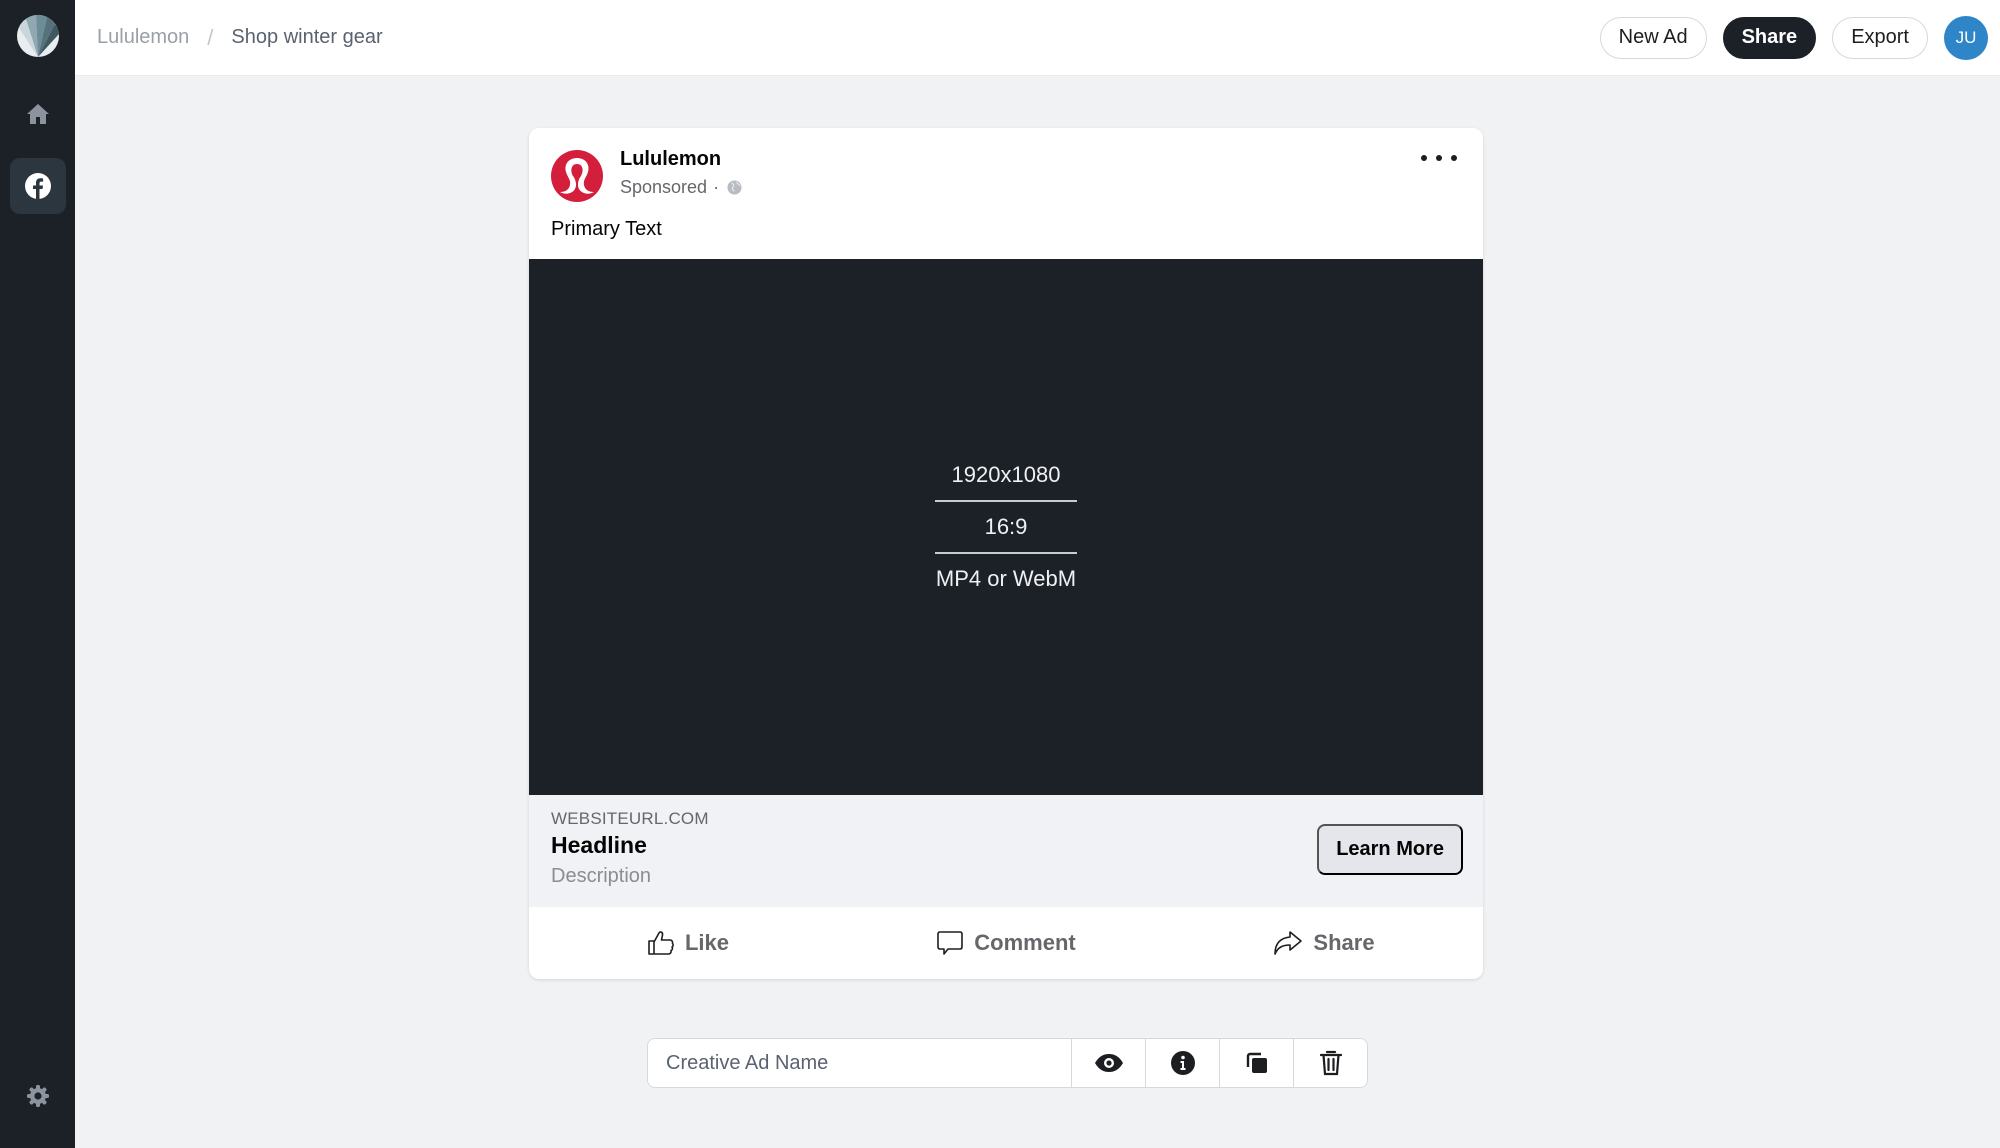 The image size is (2000, 1148). What do you see at coordinates (307, 37) in the screenshot?
I see `breadcrumb-current: Shop winter gear` at bounding box center [307, 37].